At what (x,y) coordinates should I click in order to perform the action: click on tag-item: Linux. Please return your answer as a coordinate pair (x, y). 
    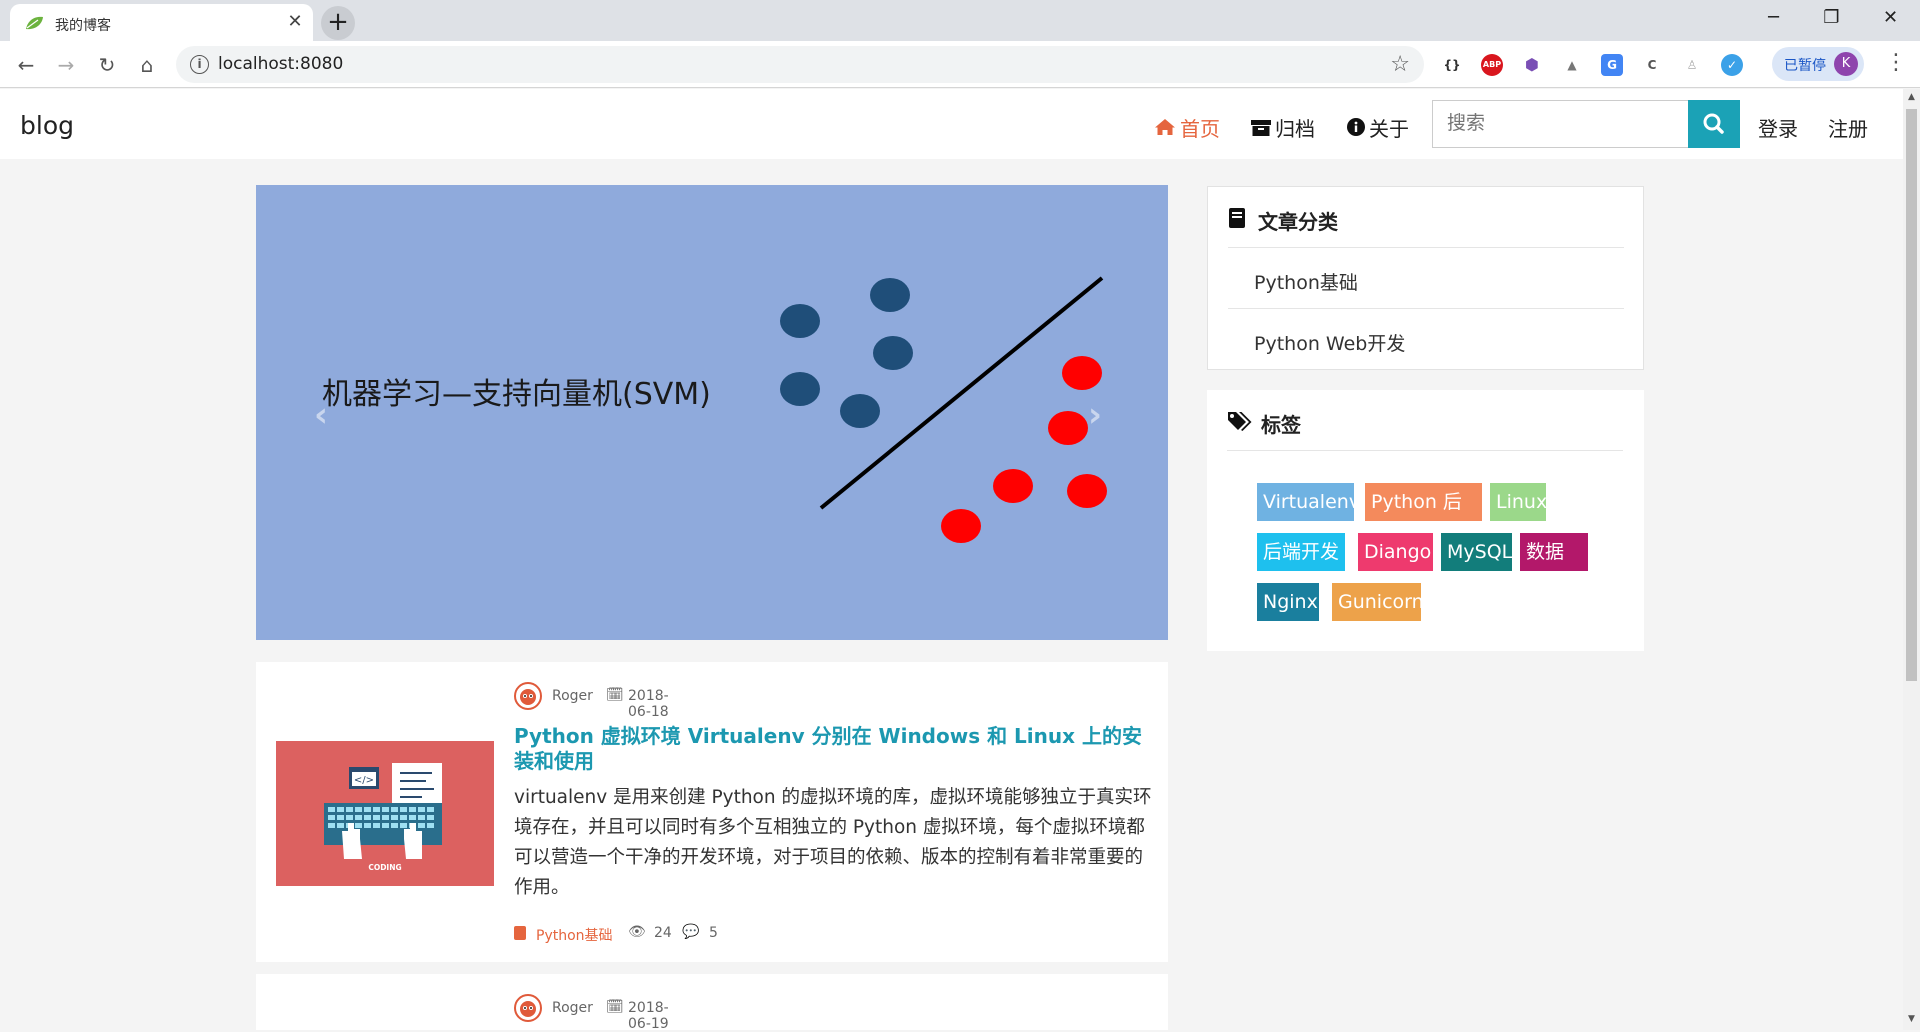
    Looking at the image, I should click on (1518, 502).